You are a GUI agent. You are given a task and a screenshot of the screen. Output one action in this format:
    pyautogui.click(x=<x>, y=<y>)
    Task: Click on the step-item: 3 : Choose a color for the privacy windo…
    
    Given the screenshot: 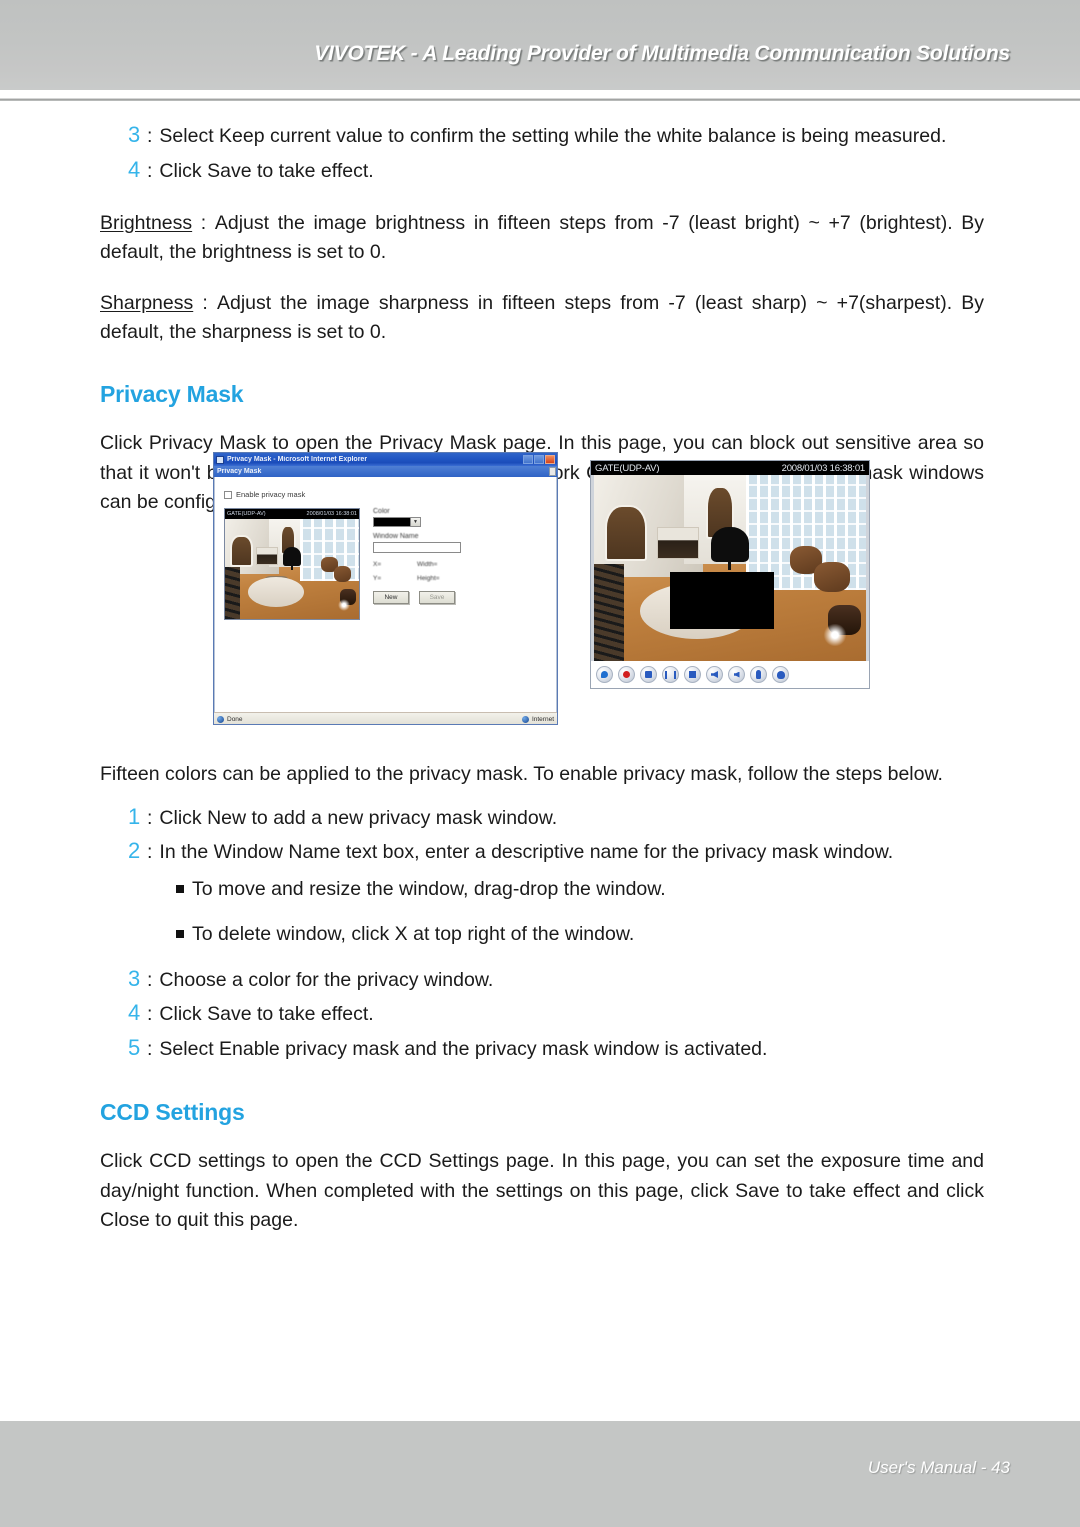 What is the action you would take?
    pyautogui.click(x=542, y=979)
    